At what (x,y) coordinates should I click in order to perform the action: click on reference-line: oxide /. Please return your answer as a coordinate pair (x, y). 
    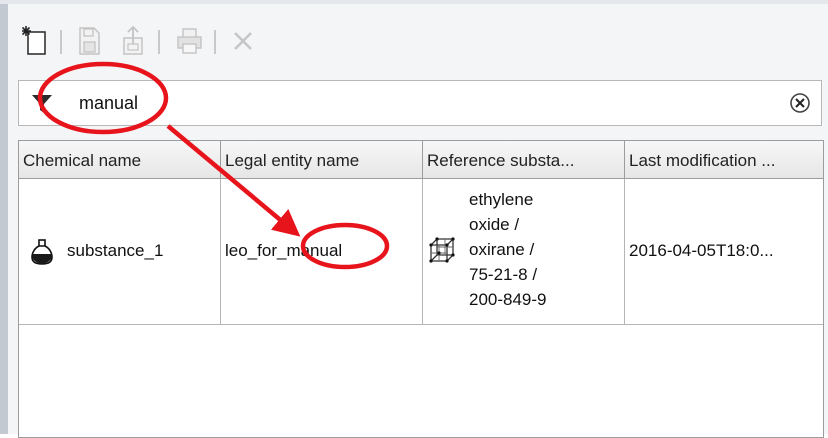
    Looking at the image, I should click on (494, 224).